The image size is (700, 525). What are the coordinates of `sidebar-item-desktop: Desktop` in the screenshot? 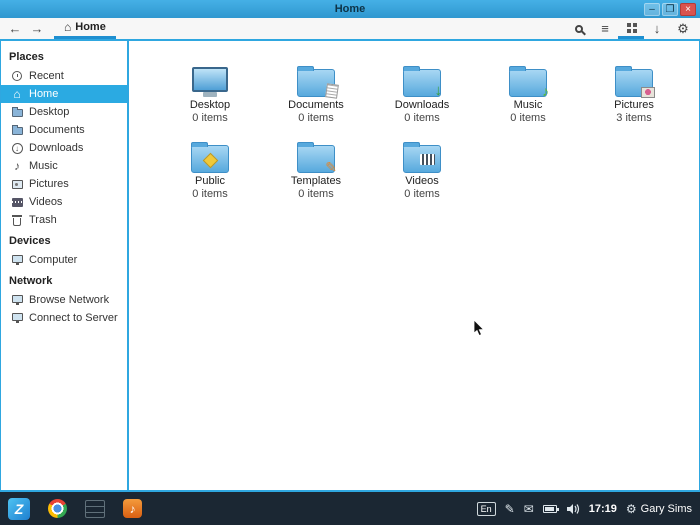 It's located at (64, 112).